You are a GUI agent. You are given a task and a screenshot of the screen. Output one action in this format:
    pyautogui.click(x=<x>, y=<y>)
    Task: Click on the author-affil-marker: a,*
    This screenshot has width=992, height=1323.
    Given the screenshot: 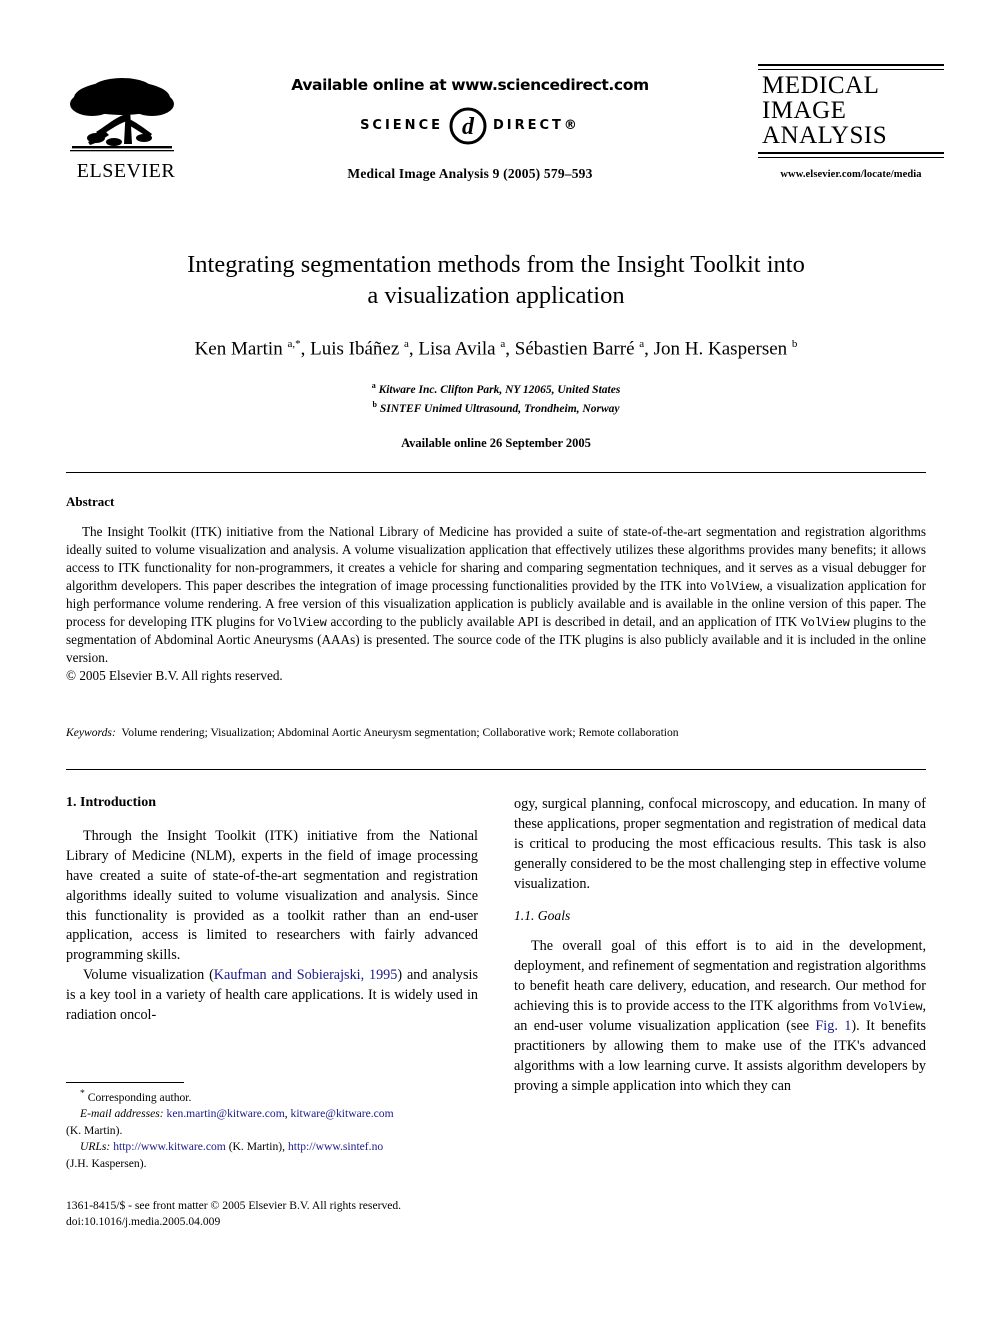 What is the action you would take?
    pyautogui.click(x=294, y=343)
    